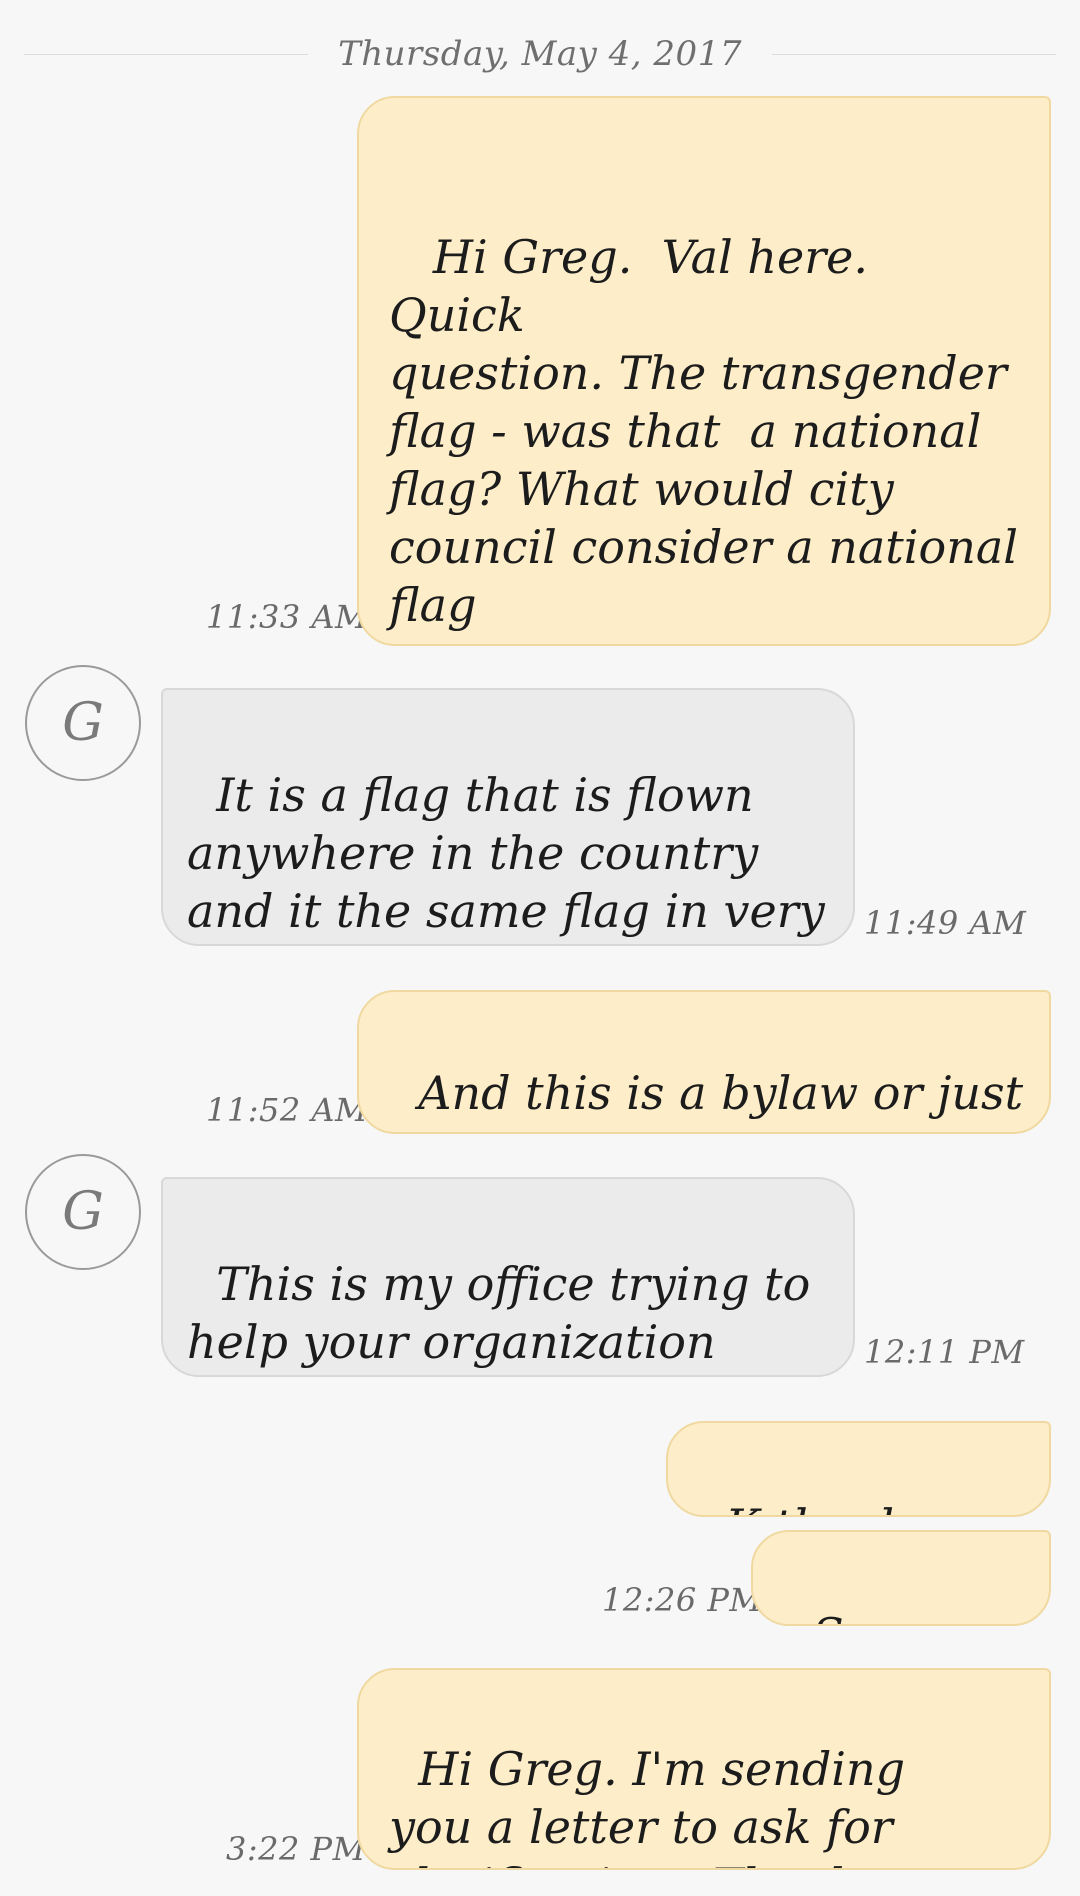 The width and height of the screenshot is (1080, 1896). Describe the element at coordinates (821, 1507) in the screenshot. I see `message-text: K thanks gteg5` at that location.